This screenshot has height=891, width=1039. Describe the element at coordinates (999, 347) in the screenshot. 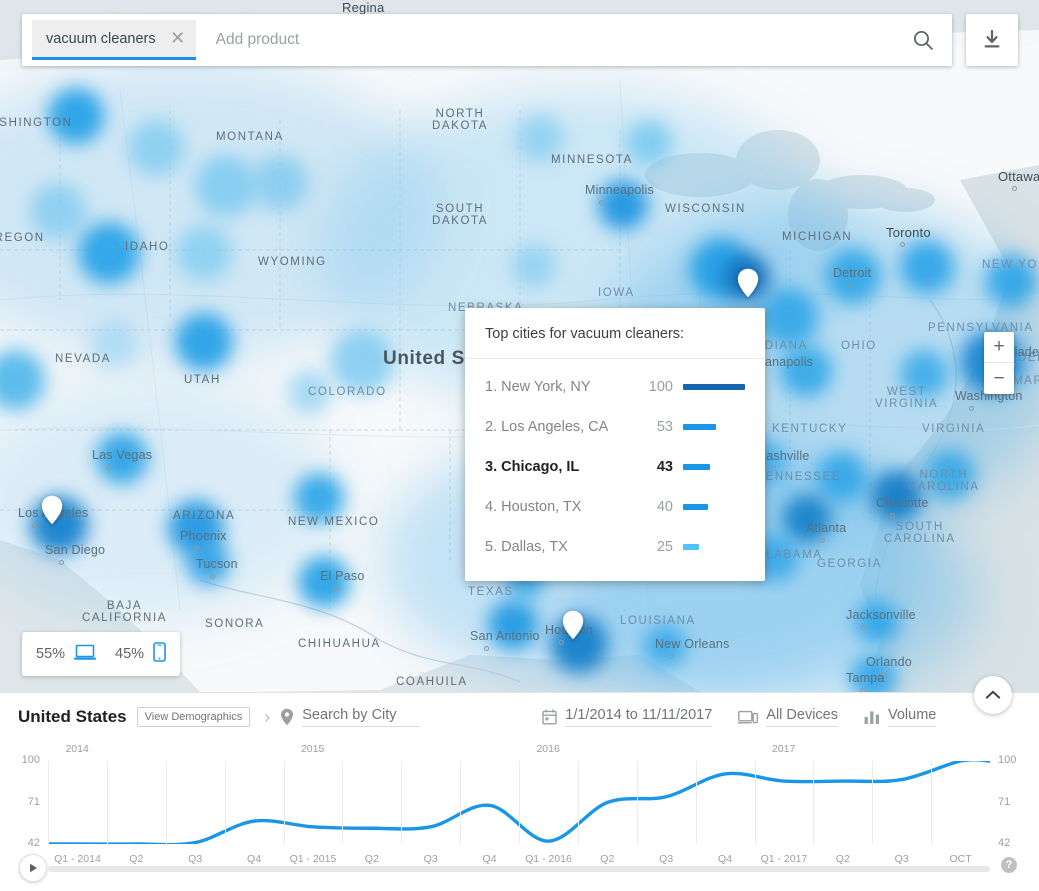

I see `zoom-in-button: +` at that location.